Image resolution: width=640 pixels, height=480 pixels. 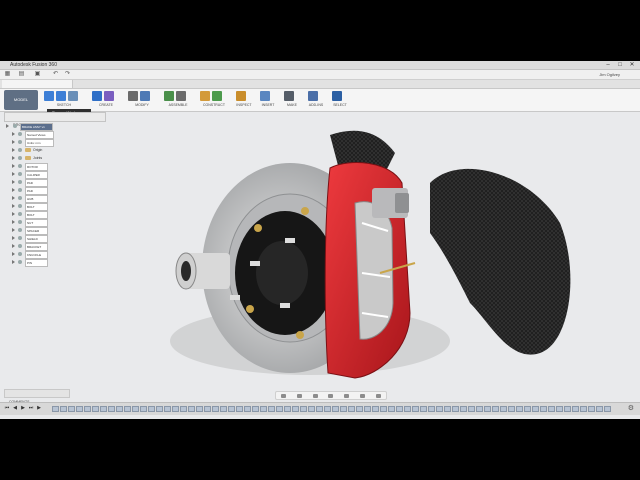 I want to click on minimize-button: –, so click(x=608, y=65).